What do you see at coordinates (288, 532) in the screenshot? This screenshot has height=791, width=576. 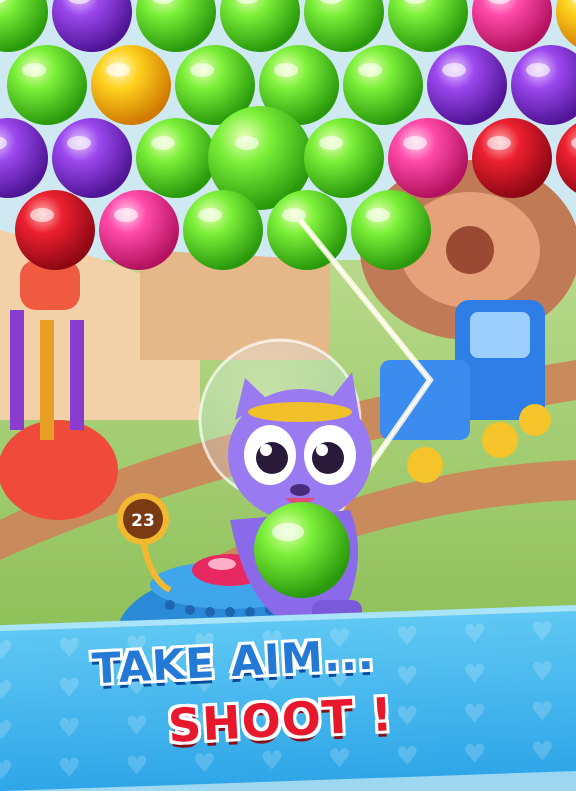 I see `loaded-bubble-shine` at bounding box center [288, 532].